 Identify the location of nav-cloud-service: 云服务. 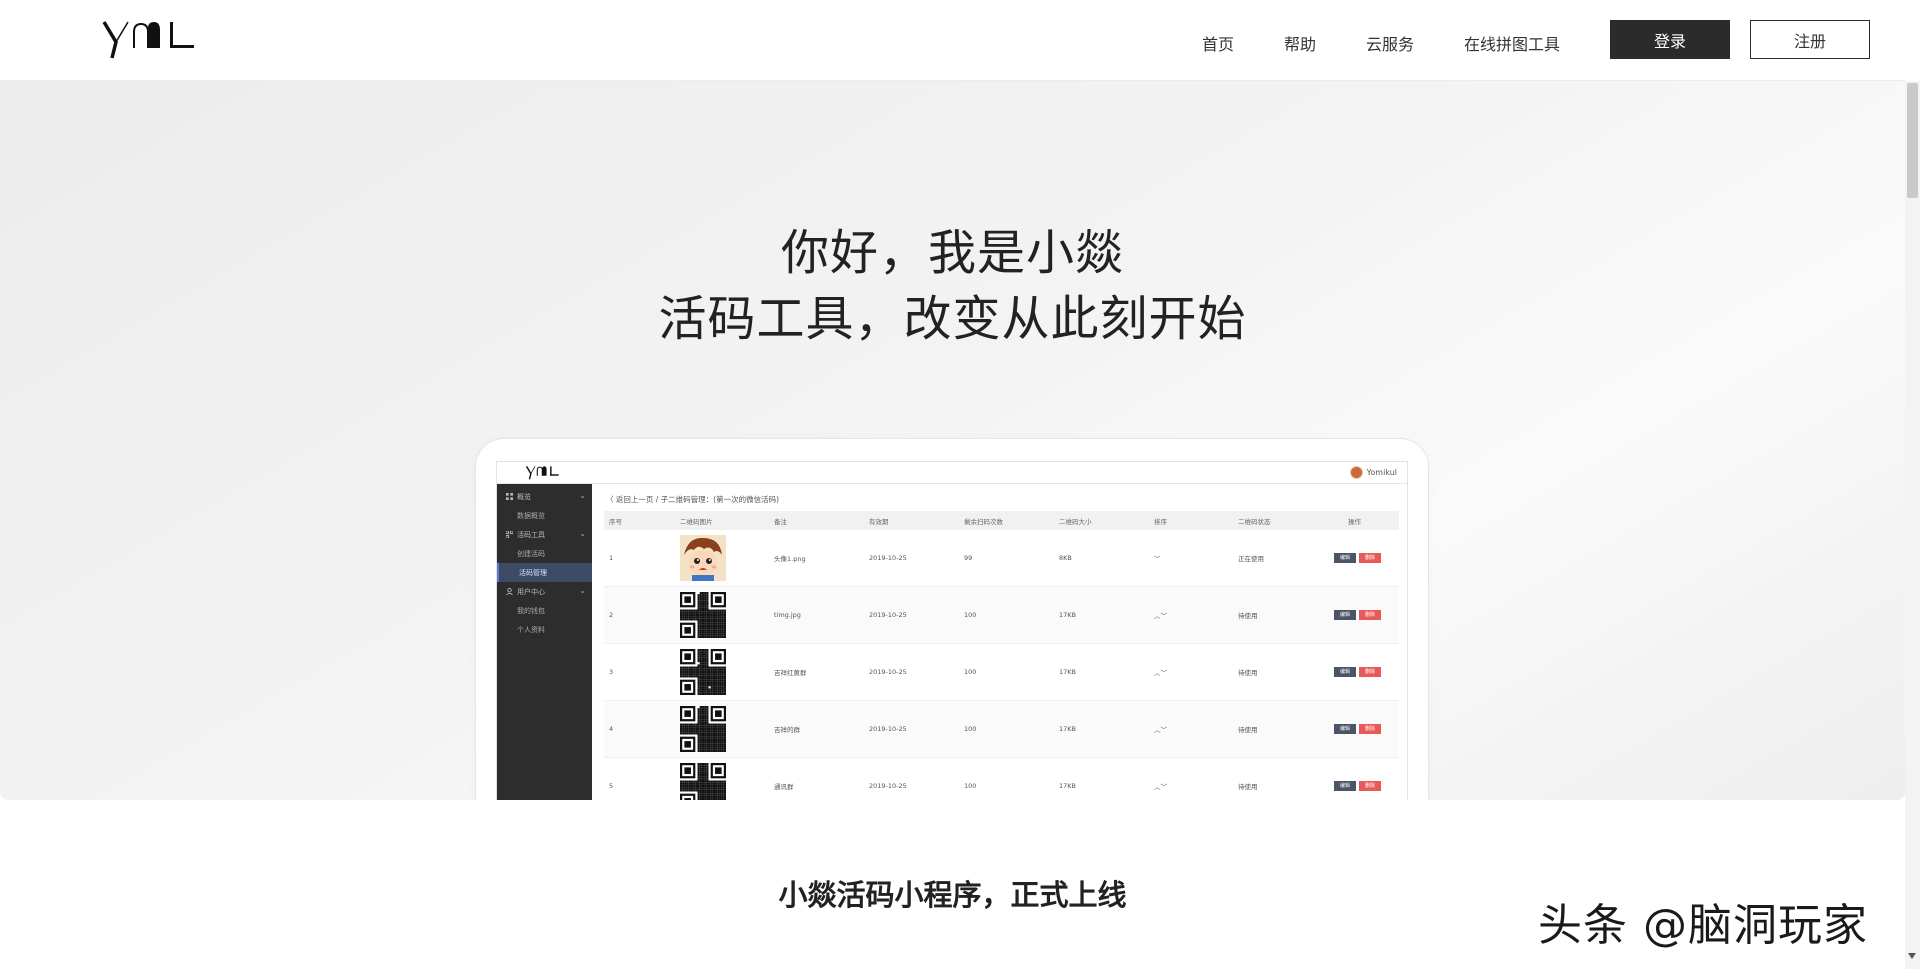
(1390, 43).